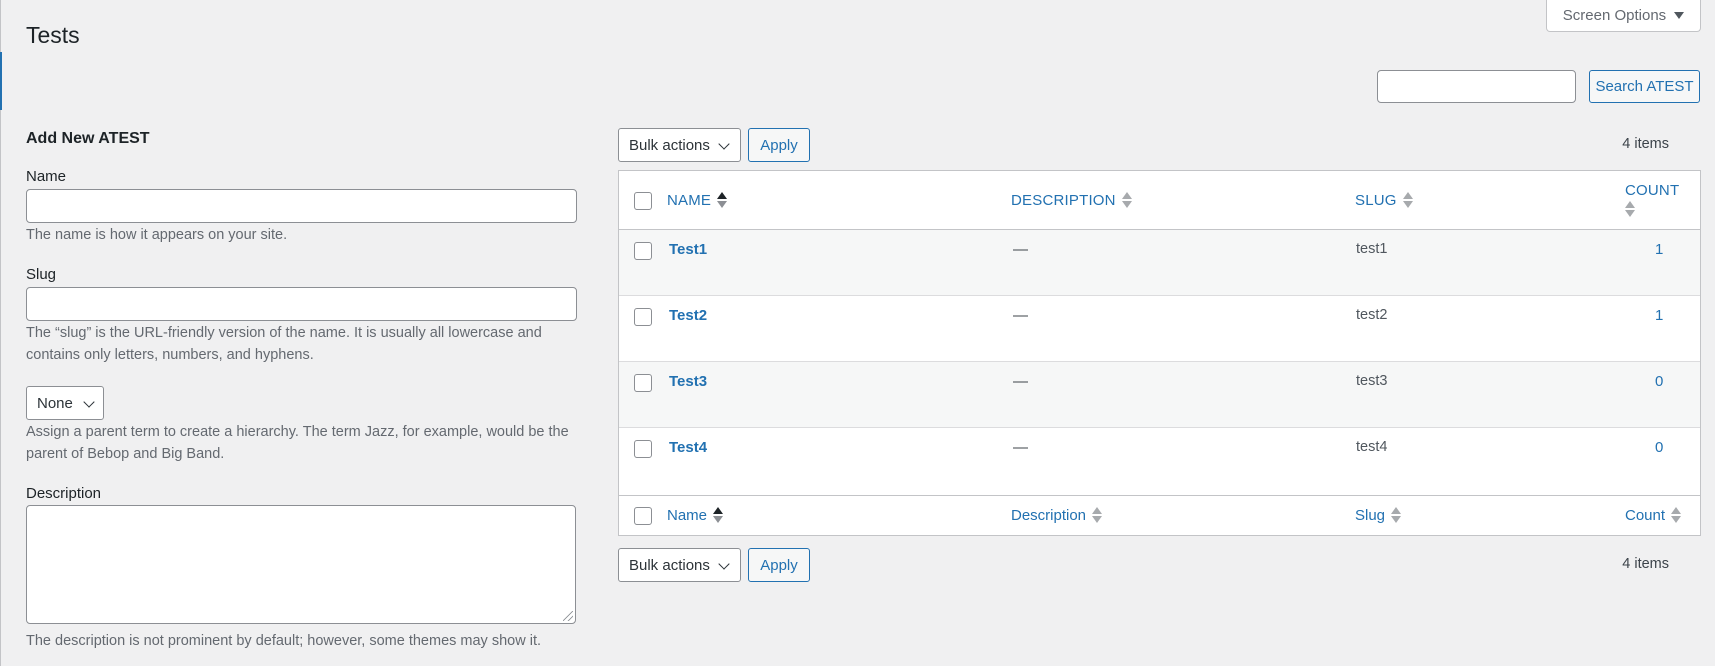  I want to click on screen-options-button: Screen Options, so click(1623, 16).